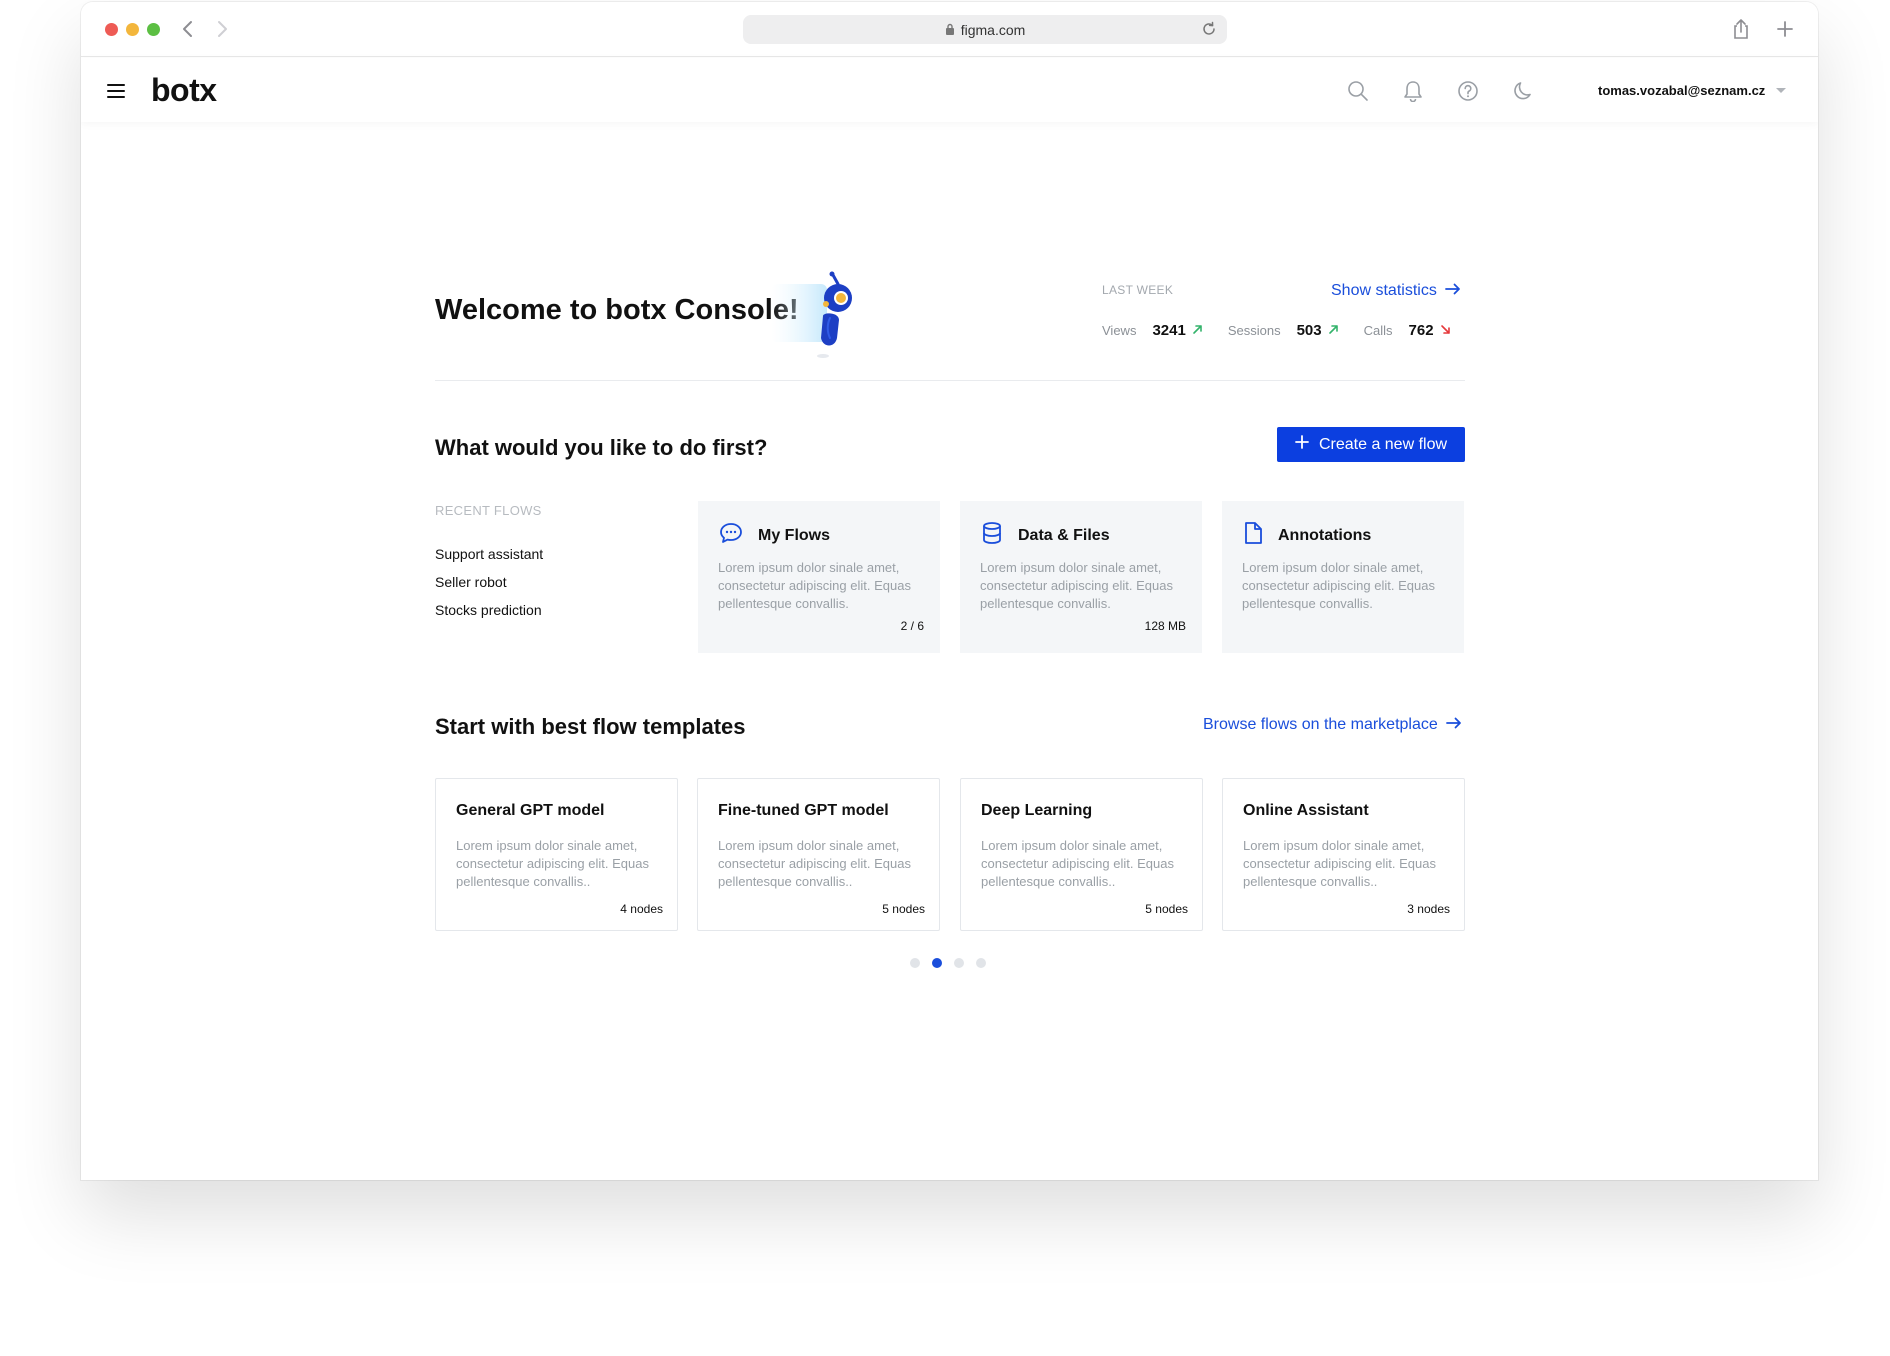 The image size is (1890, 1356). Describe the element at coordinates (1358, 93) in the screenshot. I see `search-icon` at that location.